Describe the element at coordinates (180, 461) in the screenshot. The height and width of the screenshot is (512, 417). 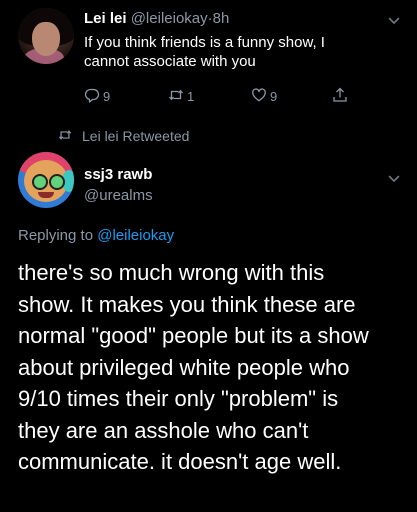
I see `tweet-text-line: communicate. it doesn't age well.` at that location.